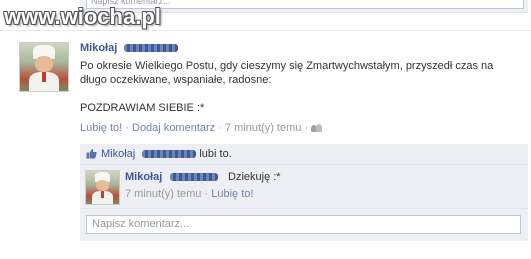 The width and height of the screenshot is (531, 259). What do you see at coordinates (304, 154) in the screenshot?
I see `likes-row: Mikołaj lubi to.` at bounding box center [304, 154].